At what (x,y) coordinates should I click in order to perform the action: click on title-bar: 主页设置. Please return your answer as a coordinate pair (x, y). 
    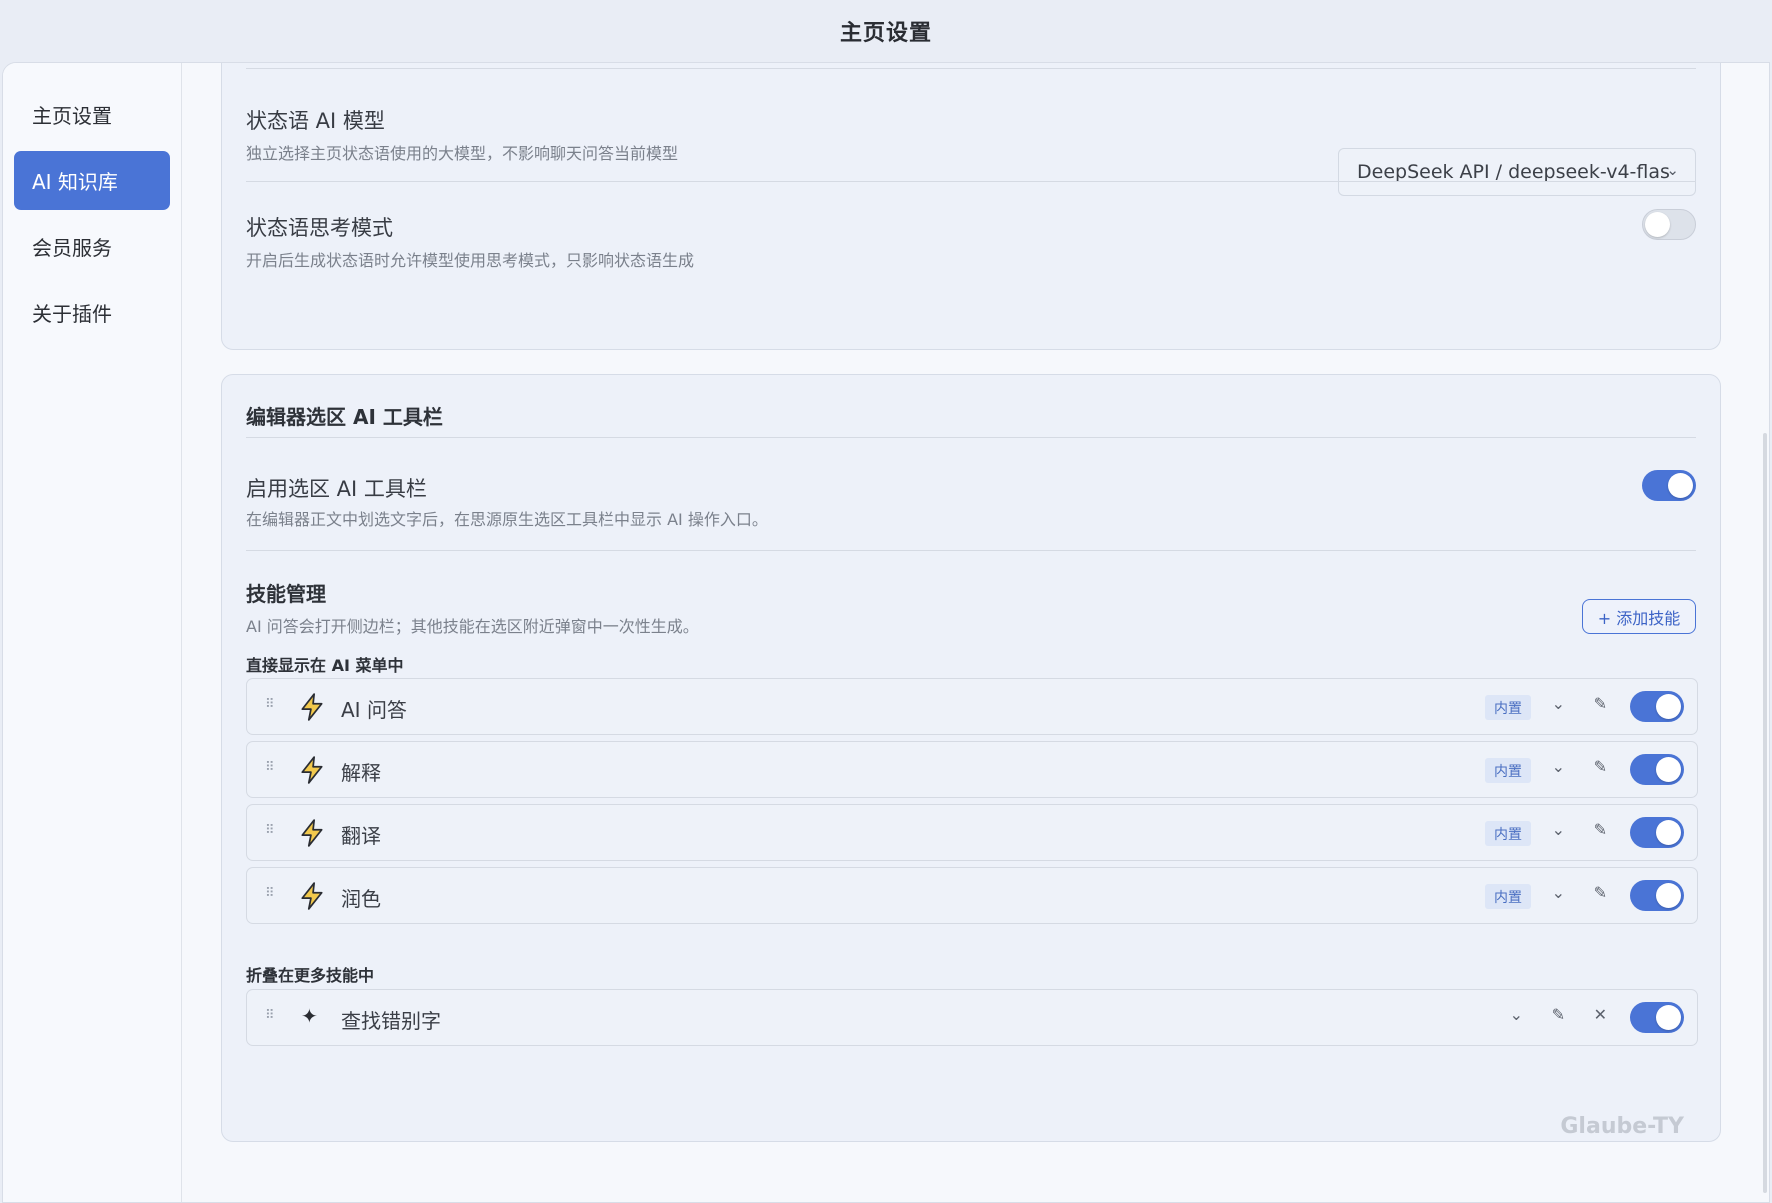
    Looking at the image, I should click on (886, 31).